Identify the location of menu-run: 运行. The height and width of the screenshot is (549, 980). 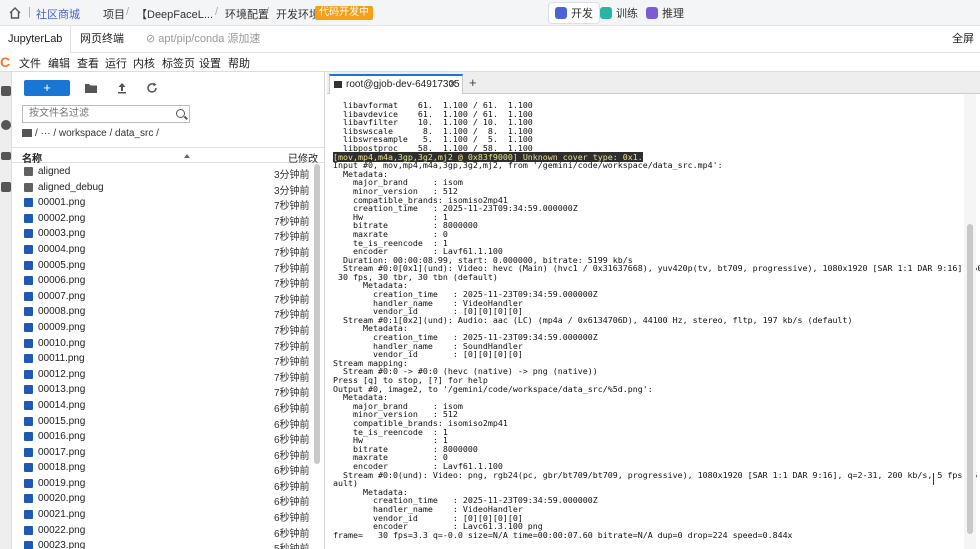
(116, 63).